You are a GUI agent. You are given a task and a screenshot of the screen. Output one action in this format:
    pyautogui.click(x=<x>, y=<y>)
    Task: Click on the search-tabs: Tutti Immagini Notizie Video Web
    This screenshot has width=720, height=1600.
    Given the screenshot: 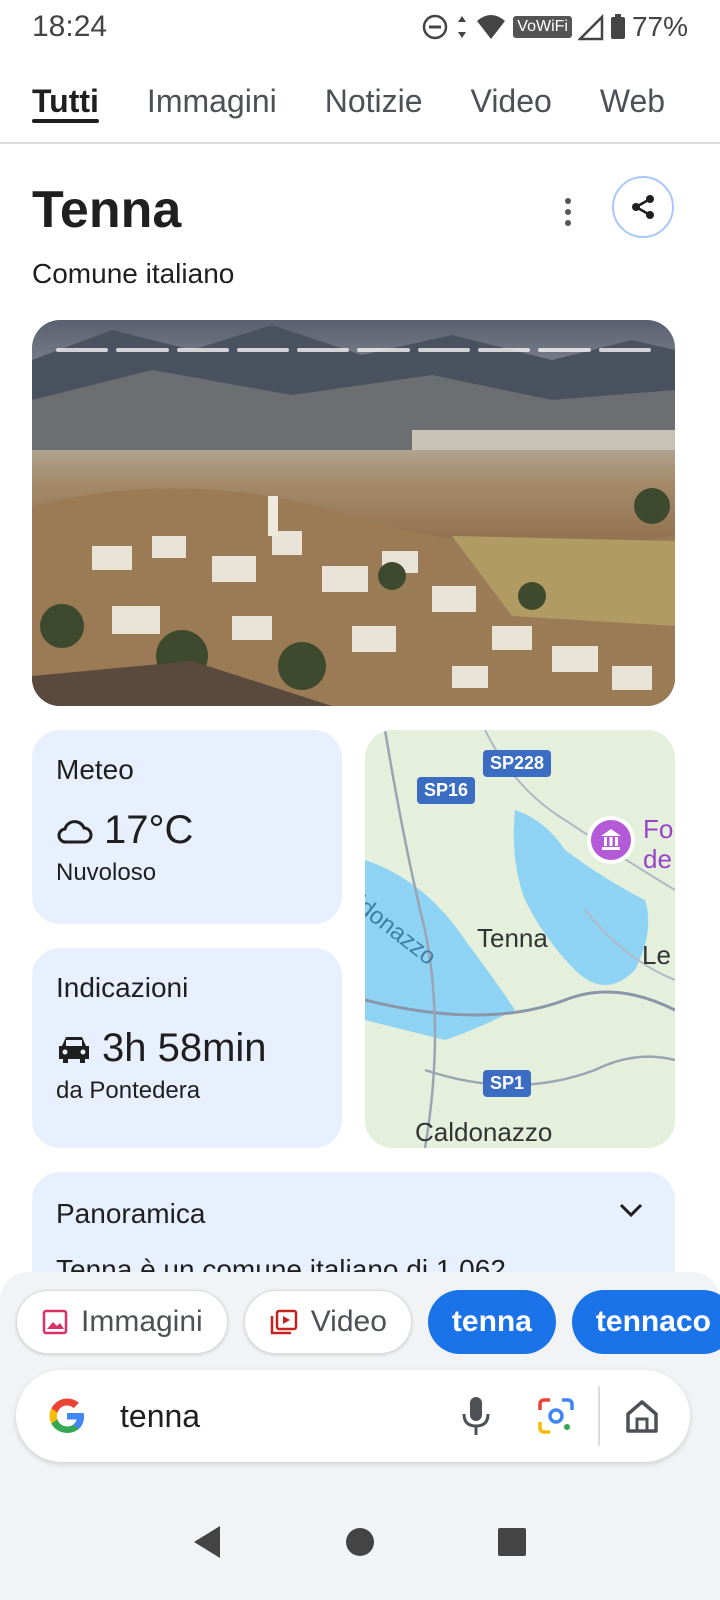 What is the action you would take?
    pyautogui.click(x=360, y=102)
    